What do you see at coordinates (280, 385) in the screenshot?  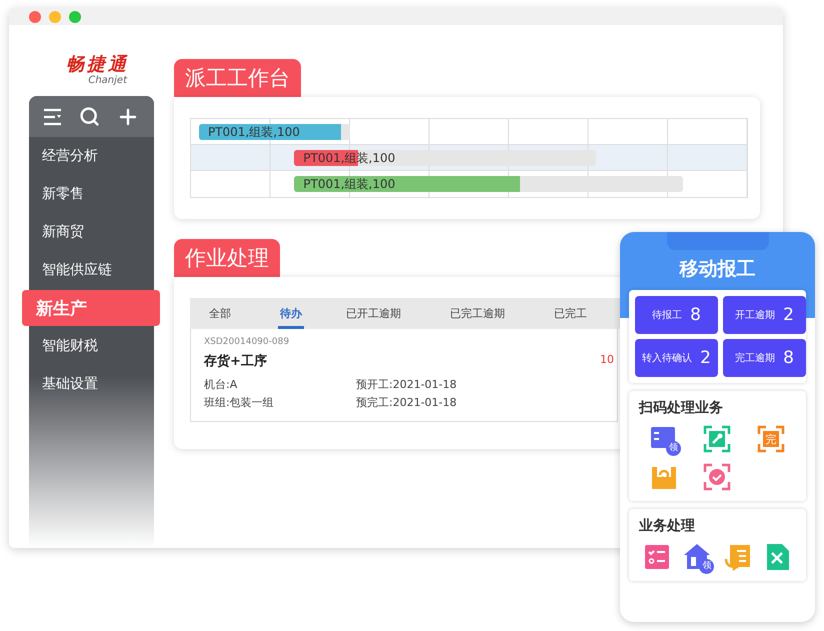 I see `job-field: 机台:A` at bounding box center [280, 385].